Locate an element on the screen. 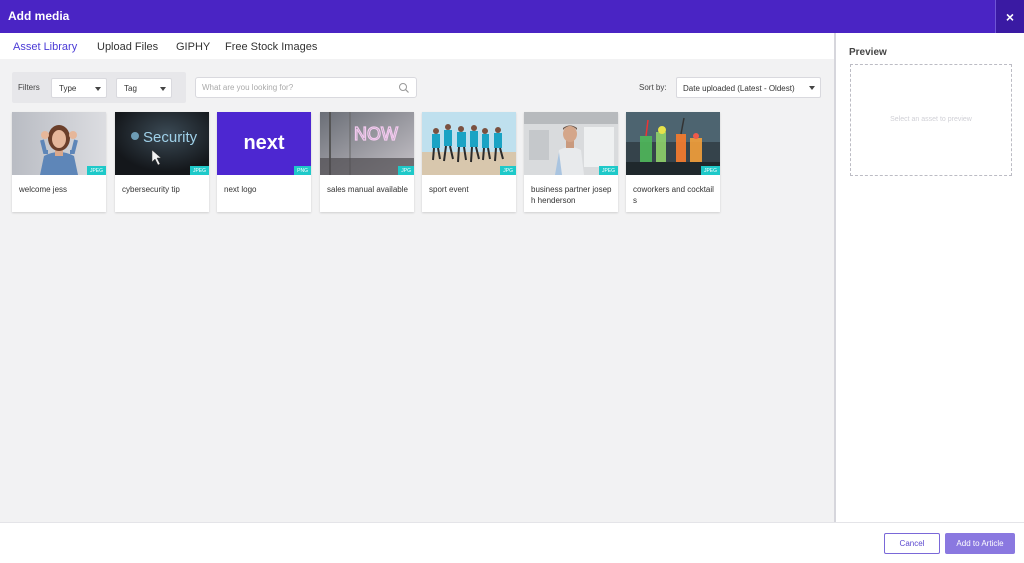  search-input is located at coordinates (297, 87).